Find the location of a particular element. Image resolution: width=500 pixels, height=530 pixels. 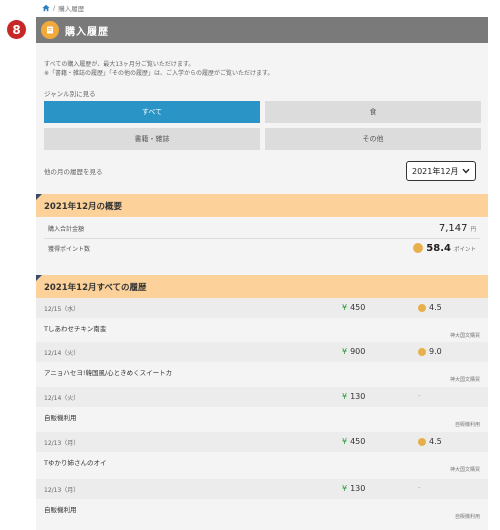

genre-tab-all: すべて is located at coordinates (152, 112).